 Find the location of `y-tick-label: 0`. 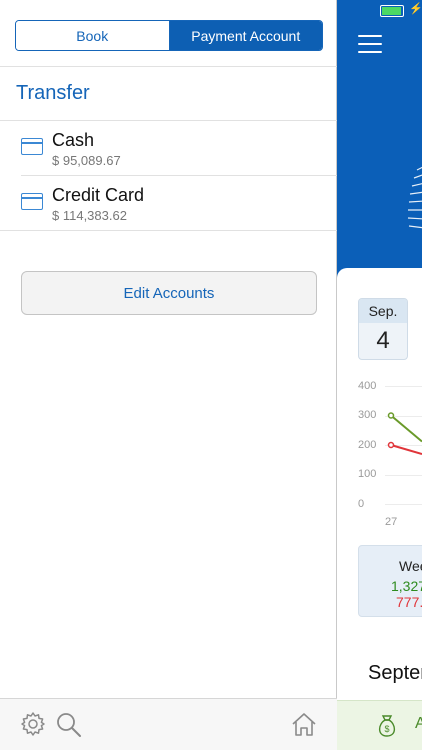

y-tick-label: 0 is located at coordinates (361, 504).